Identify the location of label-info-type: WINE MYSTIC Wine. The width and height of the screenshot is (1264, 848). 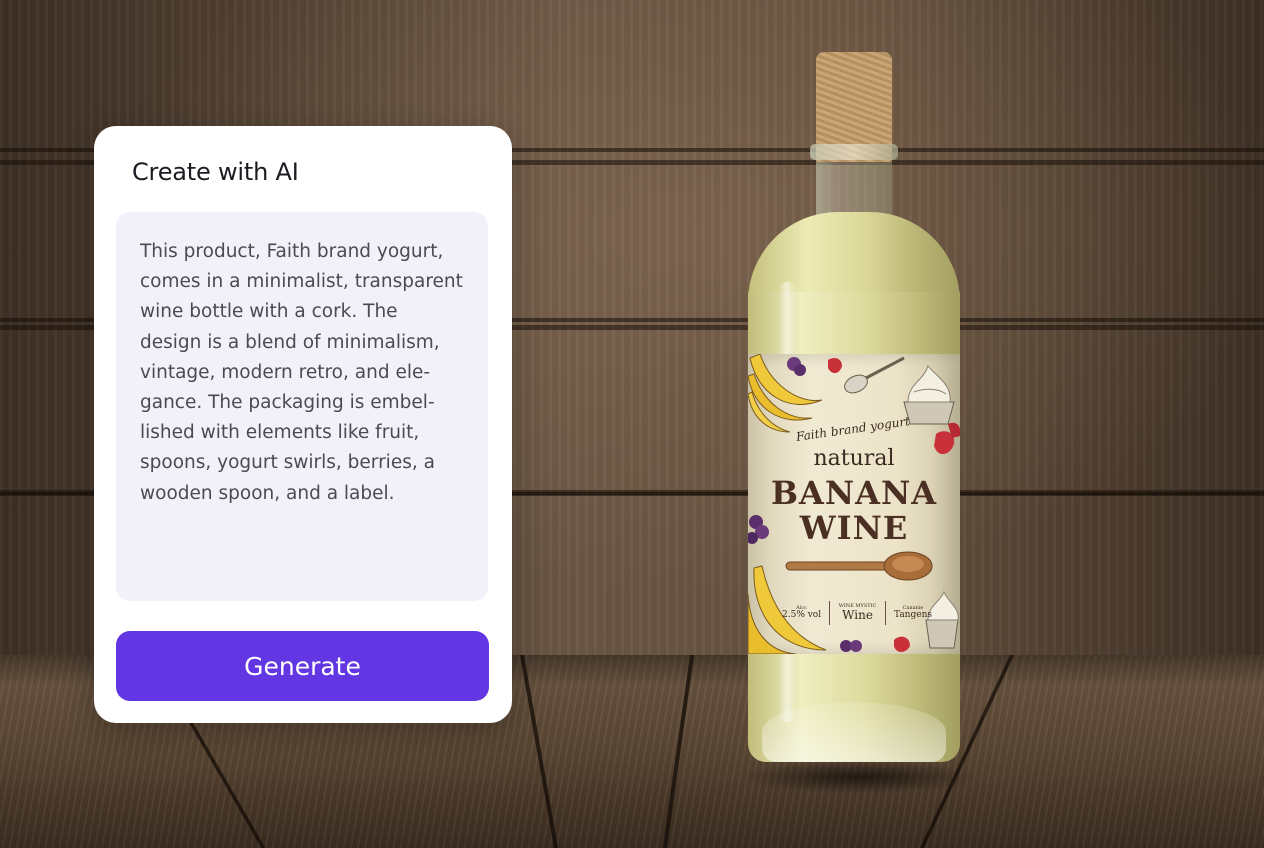
(858, 613).